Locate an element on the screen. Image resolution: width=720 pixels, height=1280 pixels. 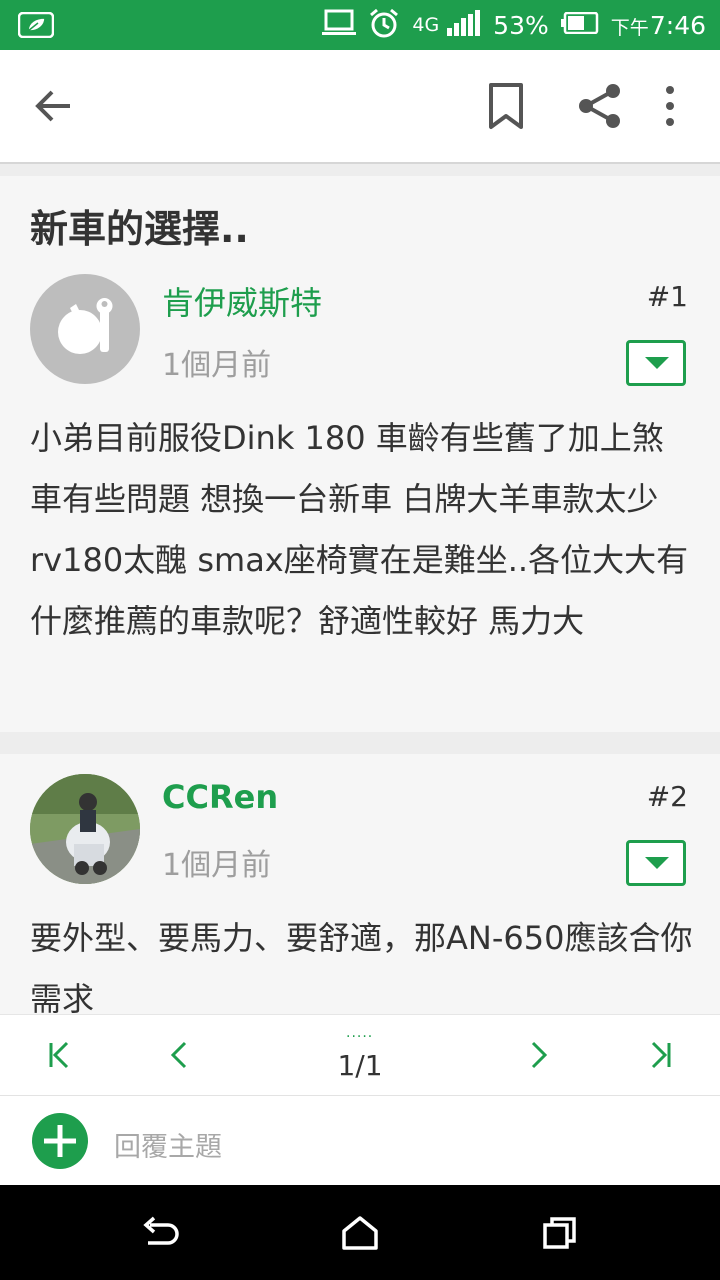
clock: 7:46 is located at coordinates (677, 25).